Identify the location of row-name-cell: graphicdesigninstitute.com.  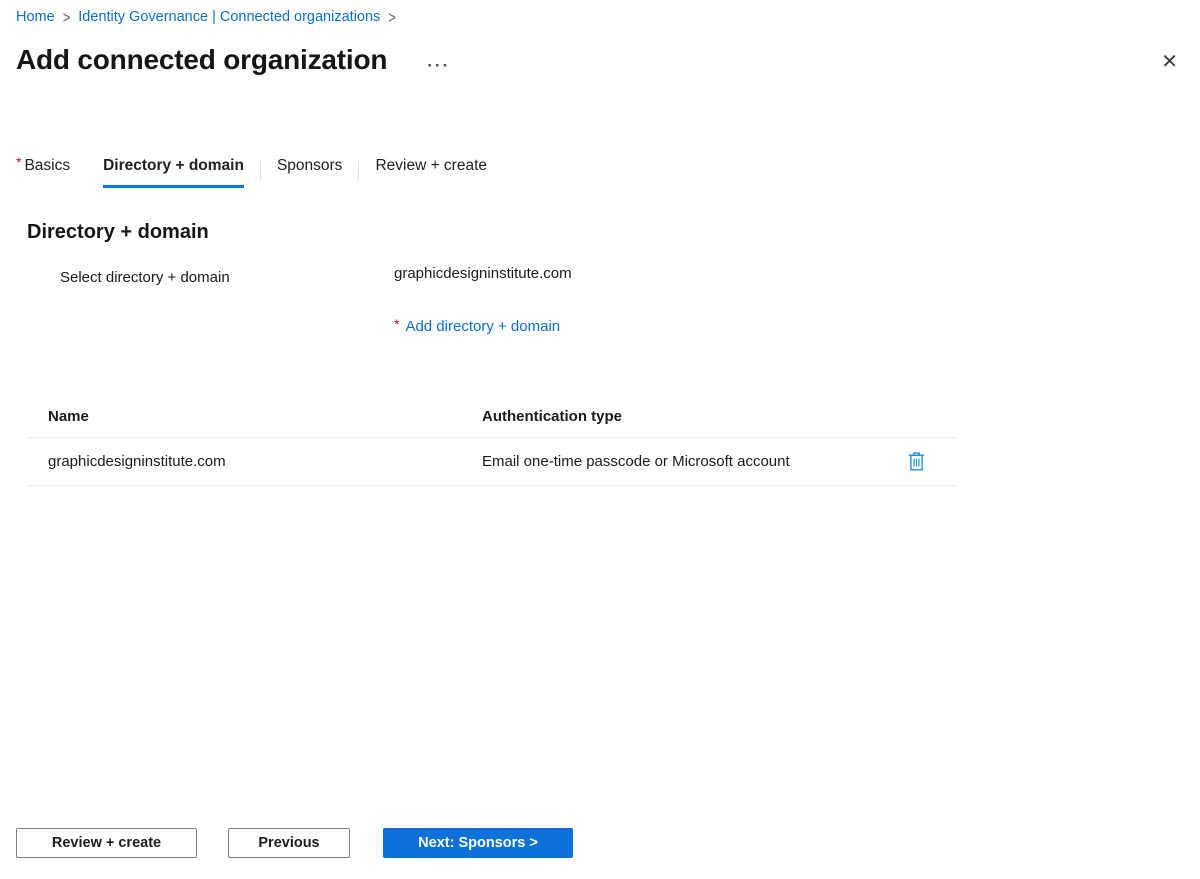
(137, 461).